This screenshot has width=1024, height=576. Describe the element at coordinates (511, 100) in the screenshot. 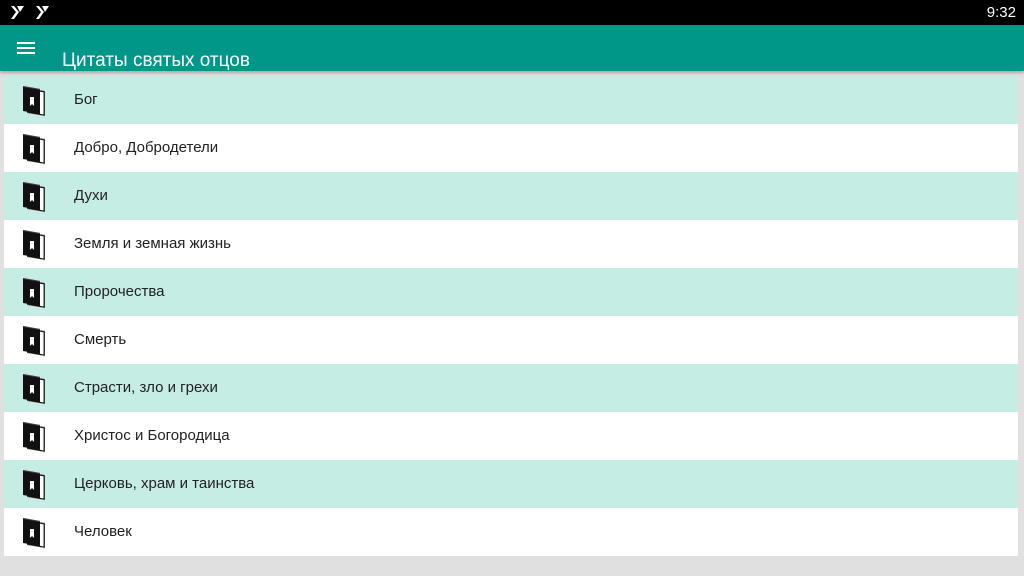

I see `list-item: Бог` at that location.